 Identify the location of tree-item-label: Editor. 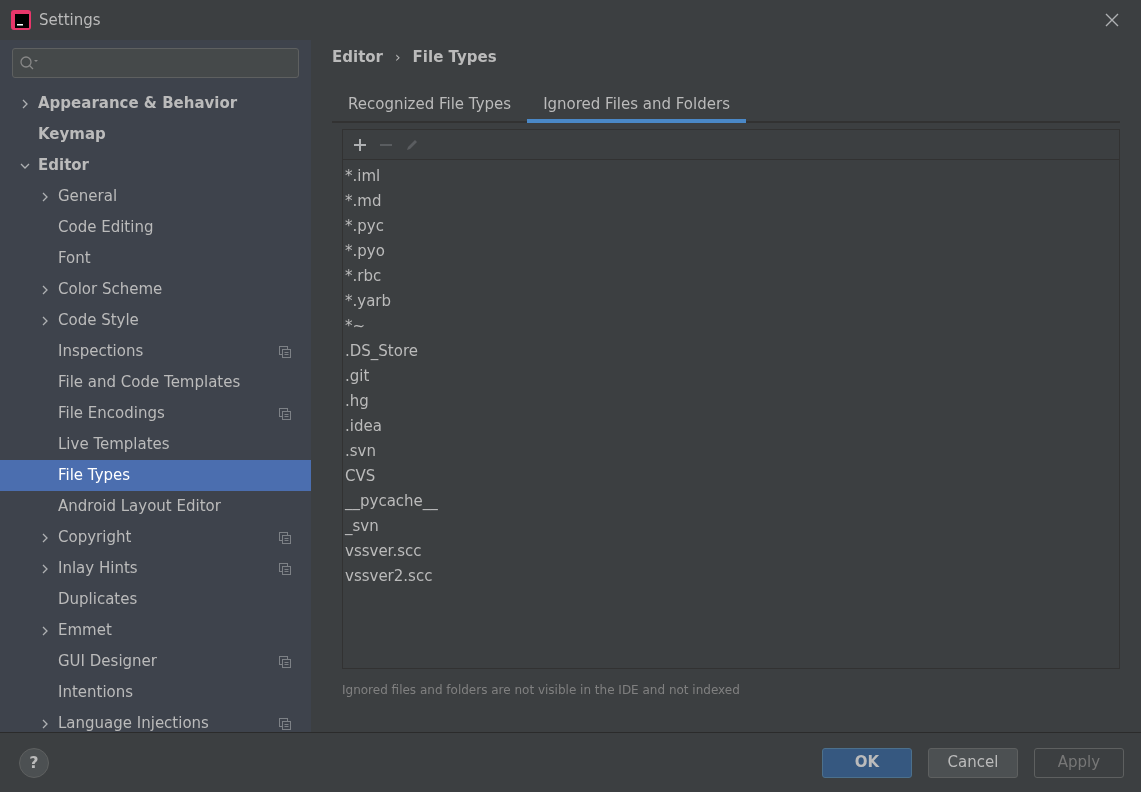
(64, 166).